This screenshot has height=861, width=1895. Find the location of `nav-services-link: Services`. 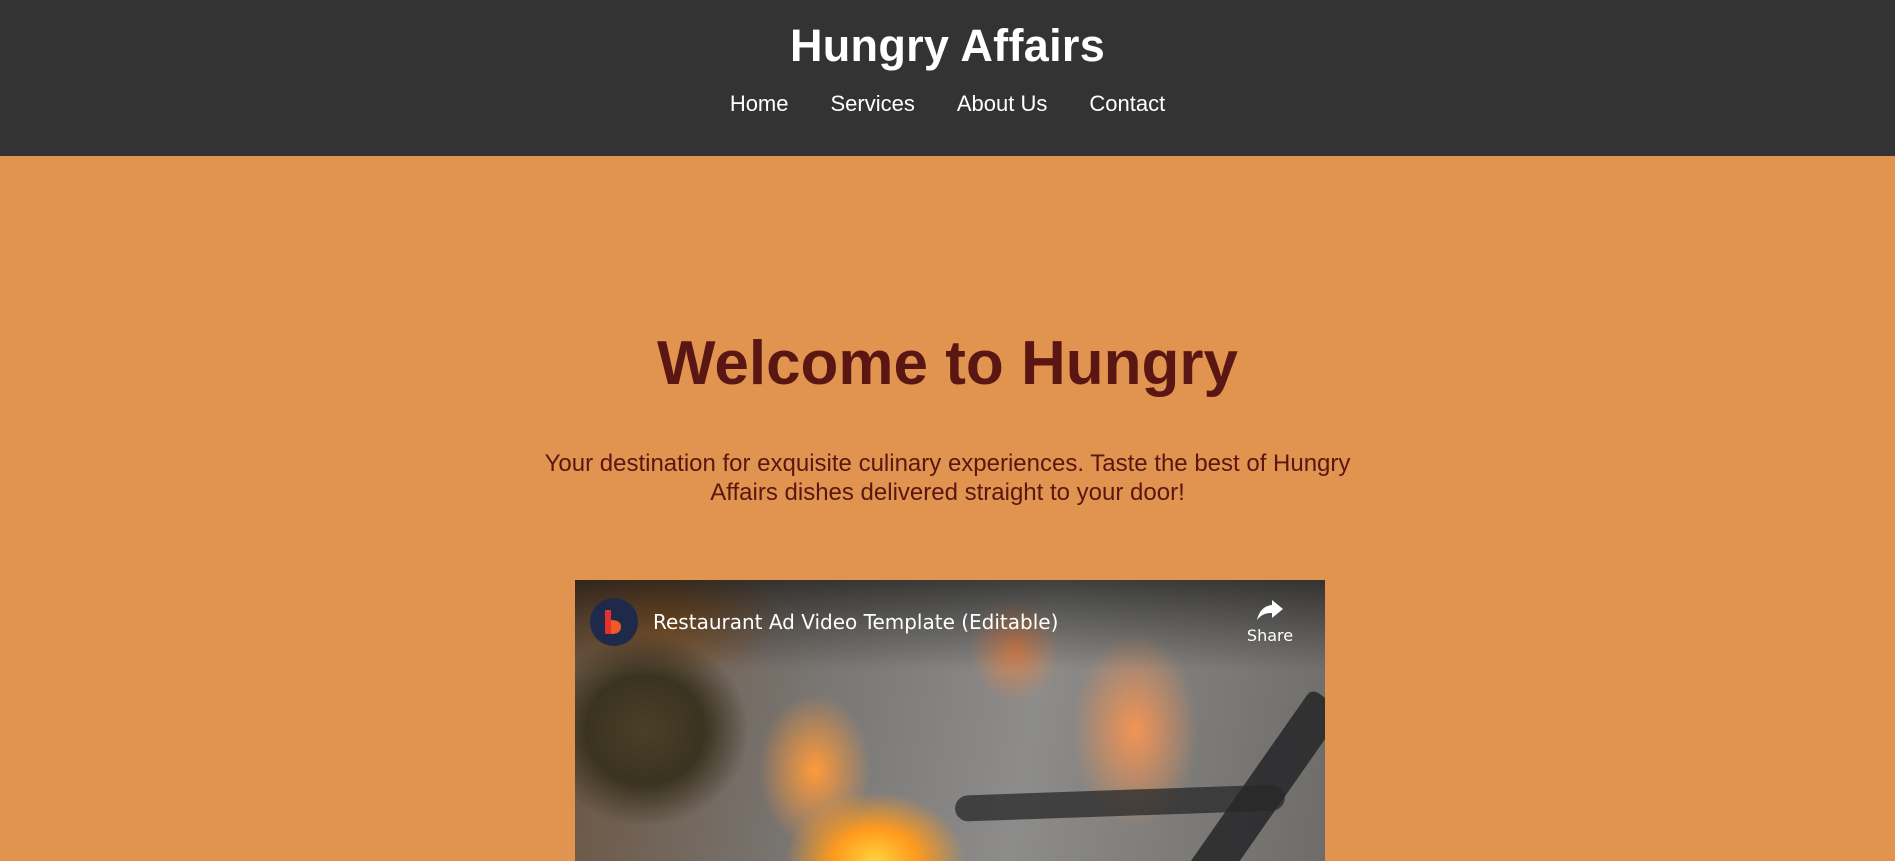

nav-services-link: Services is located at coordinates (873, 104).